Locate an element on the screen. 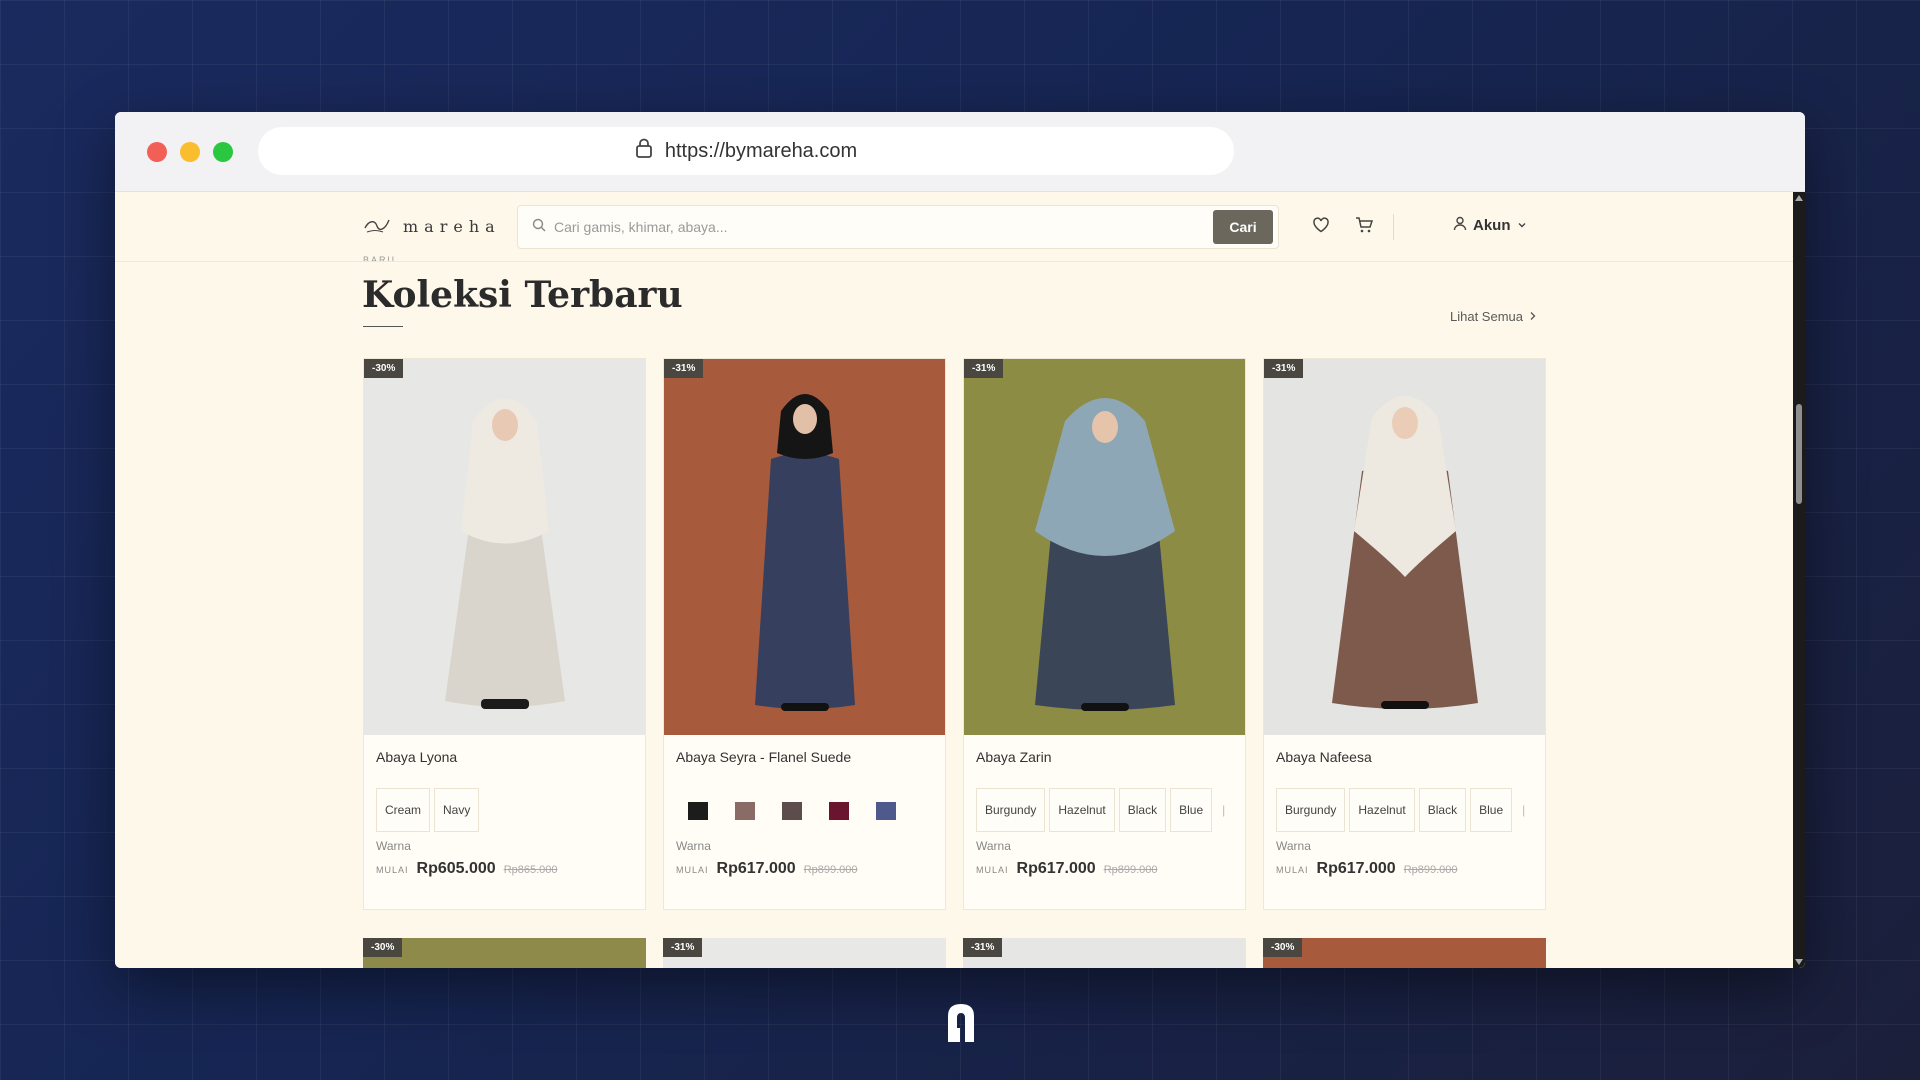 The height and width of the screenshot is (1080, 1920). search-button: Cari is located at coordinates (1243, 227).